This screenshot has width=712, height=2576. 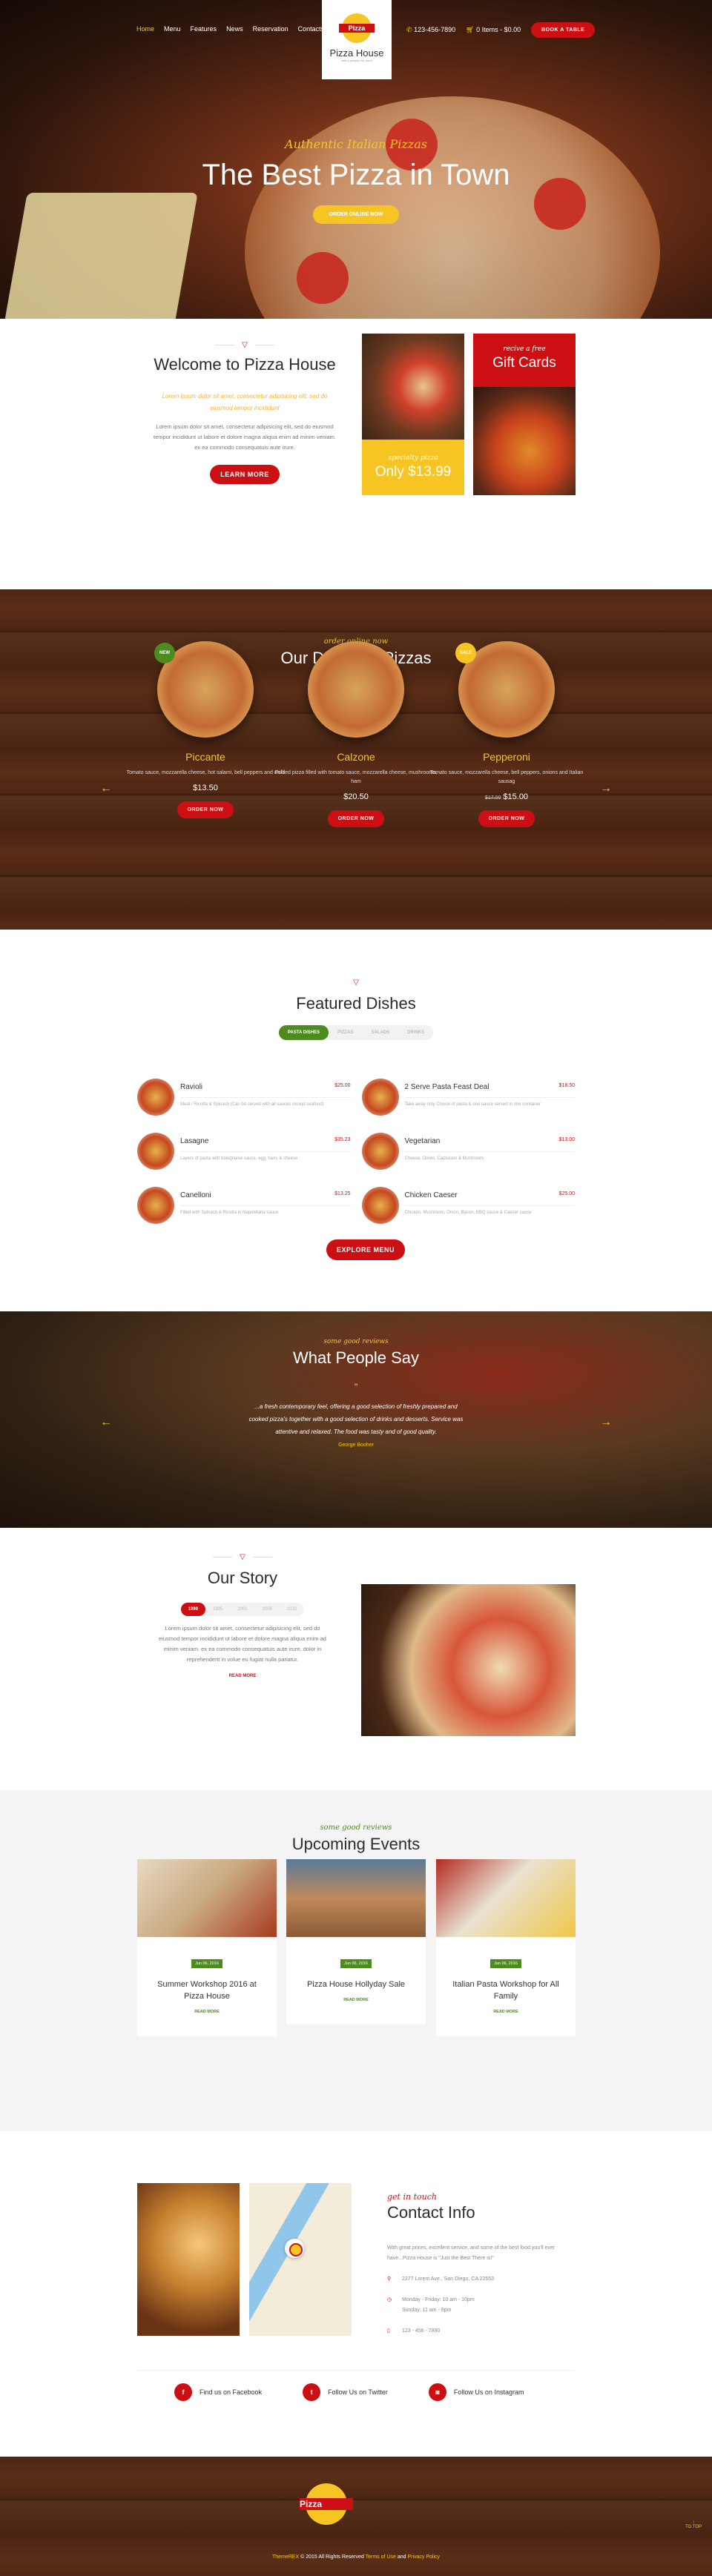 I want to click on dish-price: $18.50, so click(x=566, y=1085).